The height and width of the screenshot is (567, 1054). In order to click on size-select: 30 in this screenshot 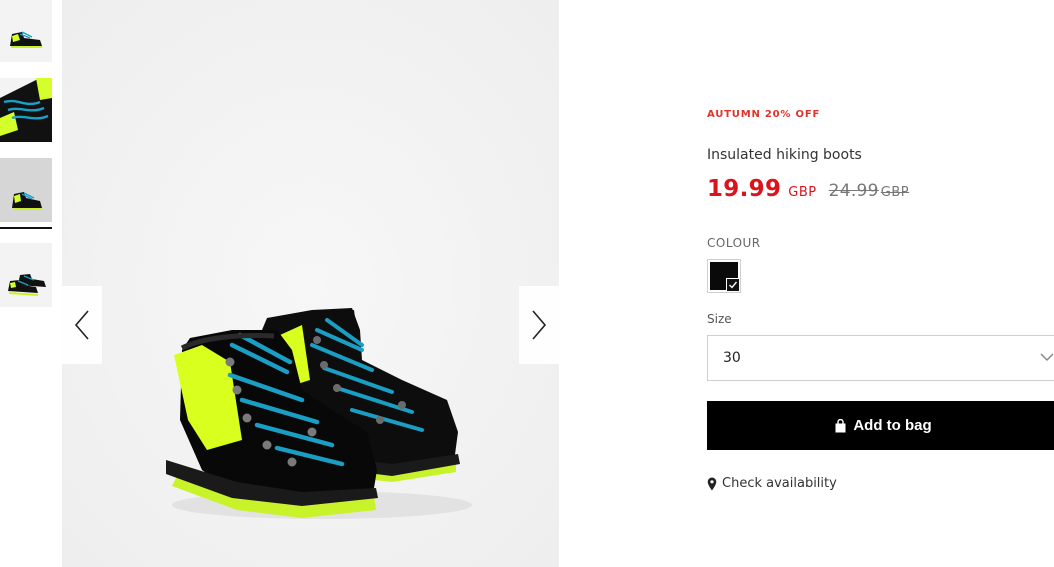, I will do `click(880, 358)`.